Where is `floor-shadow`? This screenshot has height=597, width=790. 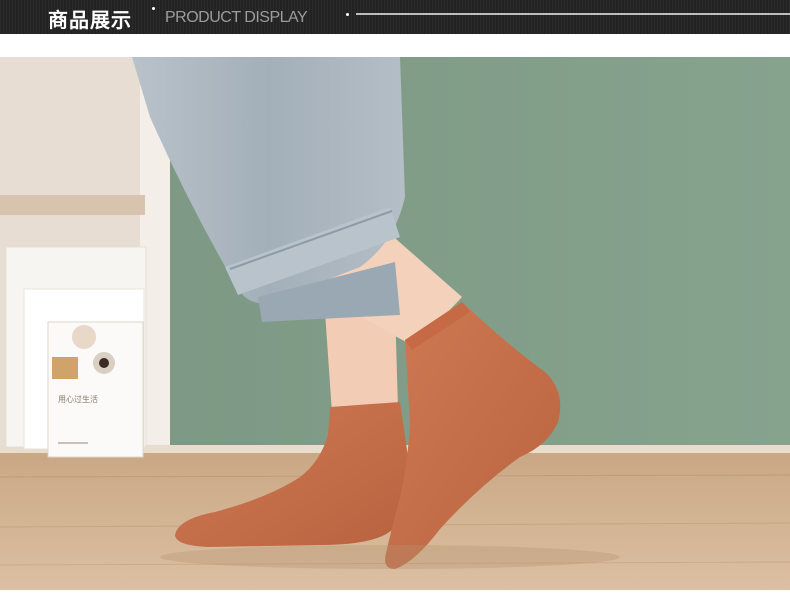
floor-shadow is located at coordinates (390, 557).